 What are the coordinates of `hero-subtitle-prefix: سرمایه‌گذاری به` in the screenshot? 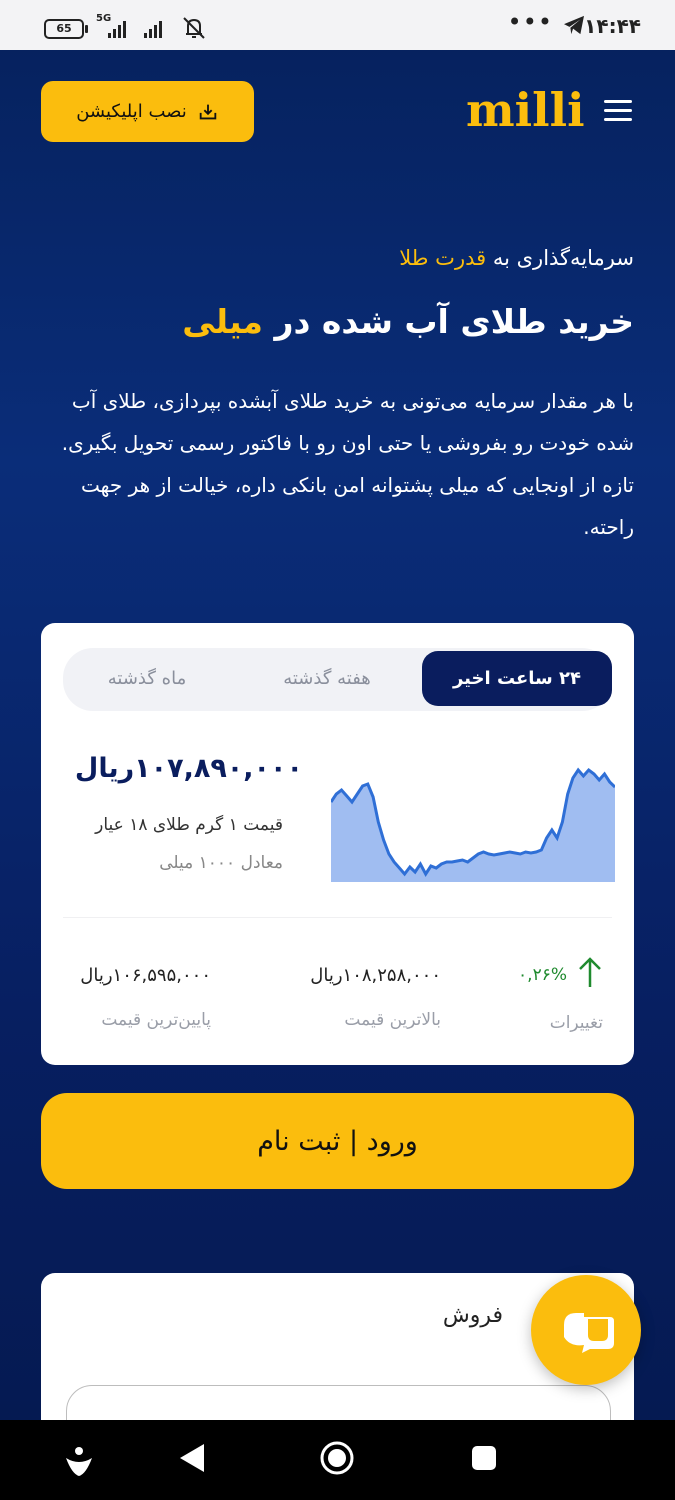 It's located at (563, 258).